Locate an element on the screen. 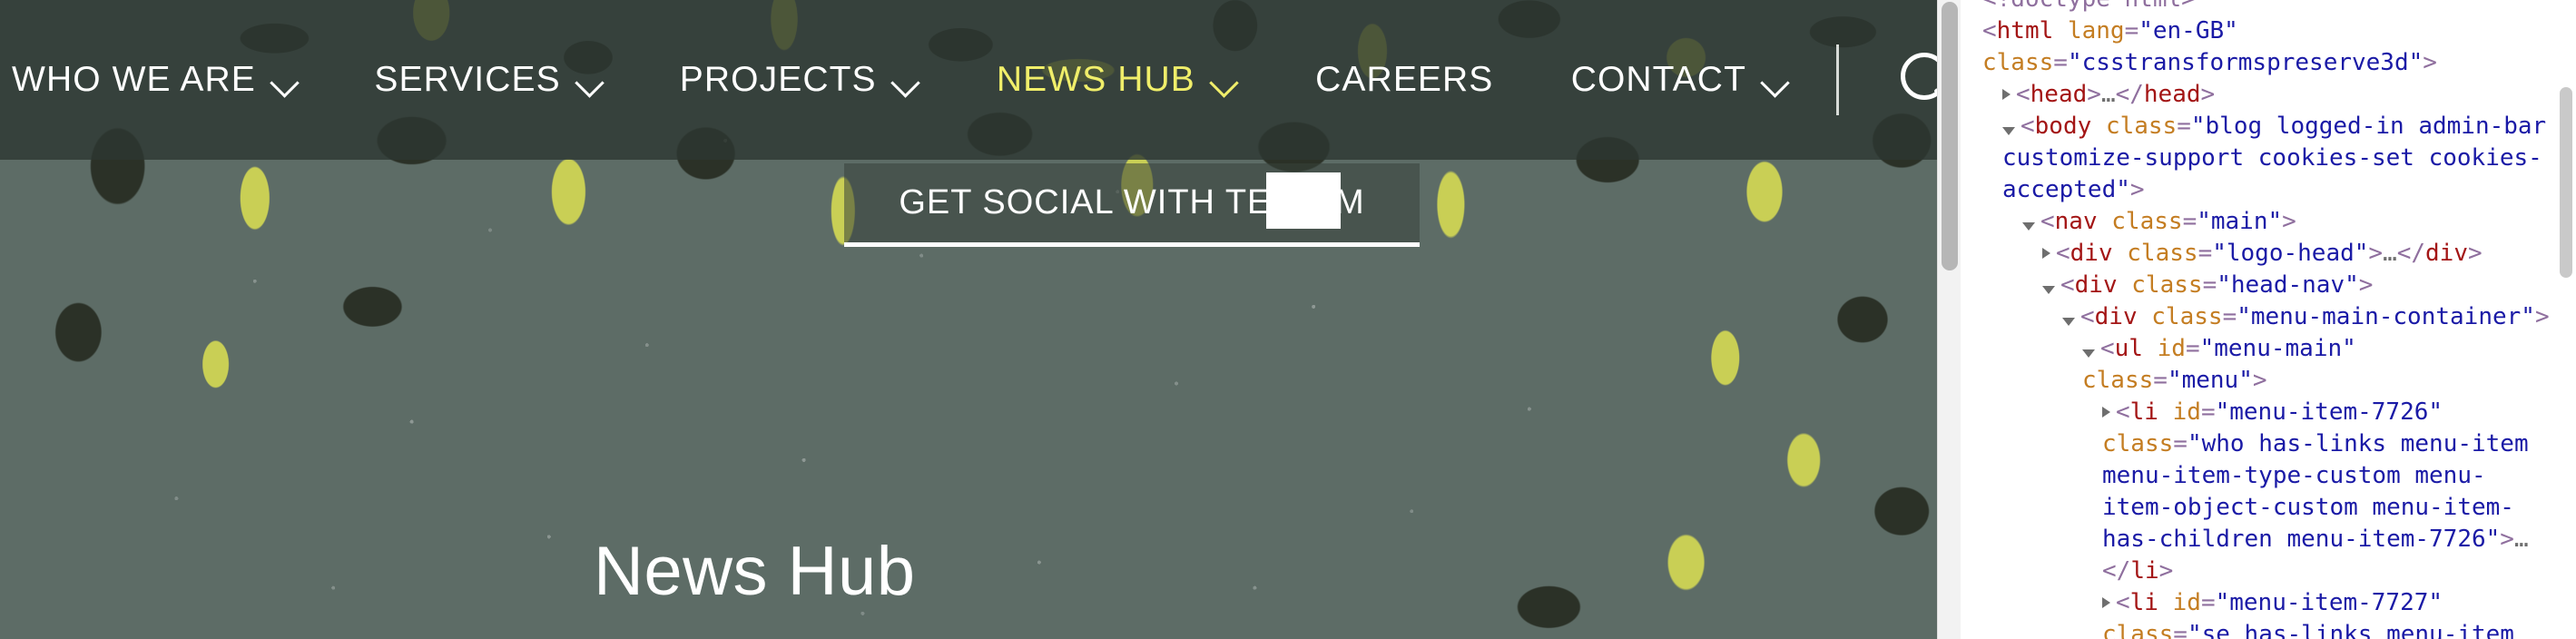 This screenshot has height=639, width=2576. devtools-node-text: <div class="menu-main-container"> is located at coordinates (2256, 317).